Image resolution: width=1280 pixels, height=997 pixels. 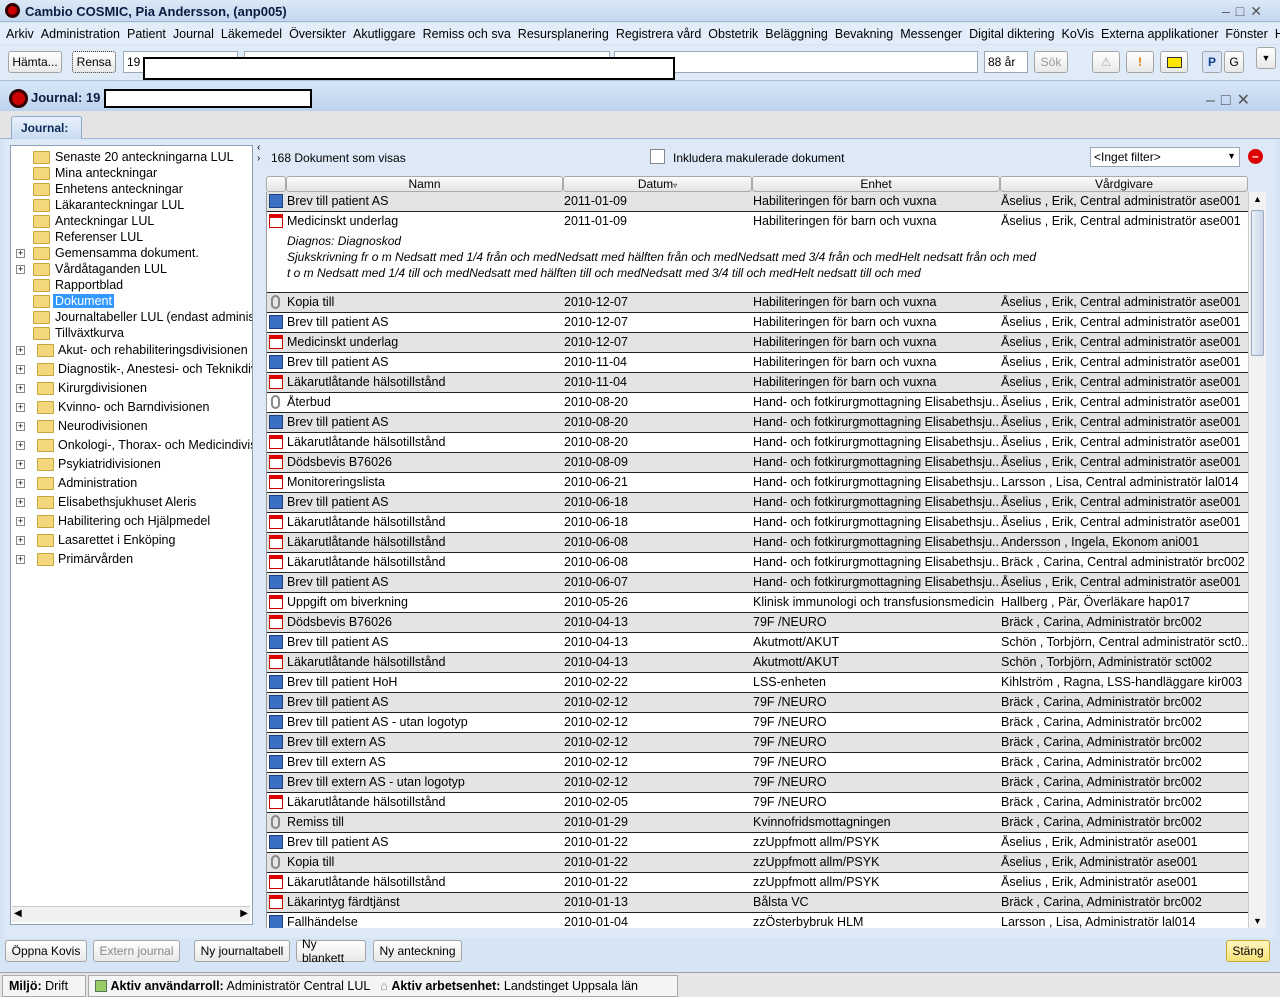 What do you see at coordinates (1140, 62) in the screenshot?
I see `alert-icon: !` at bounding box center [1140, 62].